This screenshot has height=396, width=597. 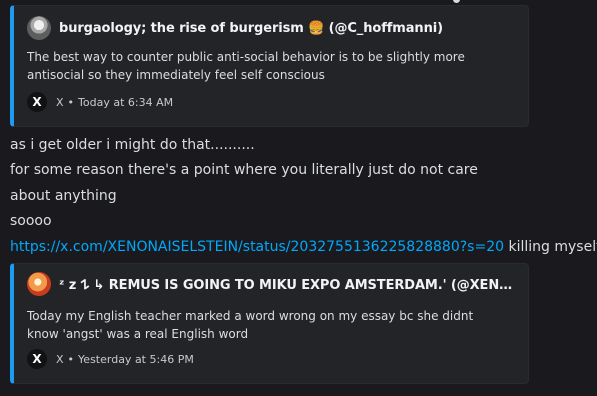 What do you see at coordinates (31, 221) in the screenshot?
I see `message-line: soooo` at bounding box center [31, 221].